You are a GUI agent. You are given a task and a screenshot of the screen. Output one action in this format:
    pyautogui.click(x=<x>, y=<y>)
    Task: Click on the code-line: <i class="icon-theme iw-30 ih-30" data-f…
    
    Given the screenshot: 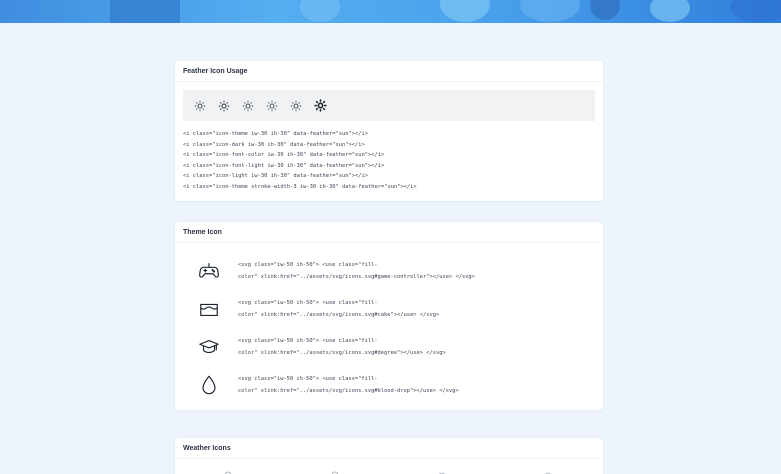 What is the action you would take?
    pyautogui.click(x=275, y=134)
    